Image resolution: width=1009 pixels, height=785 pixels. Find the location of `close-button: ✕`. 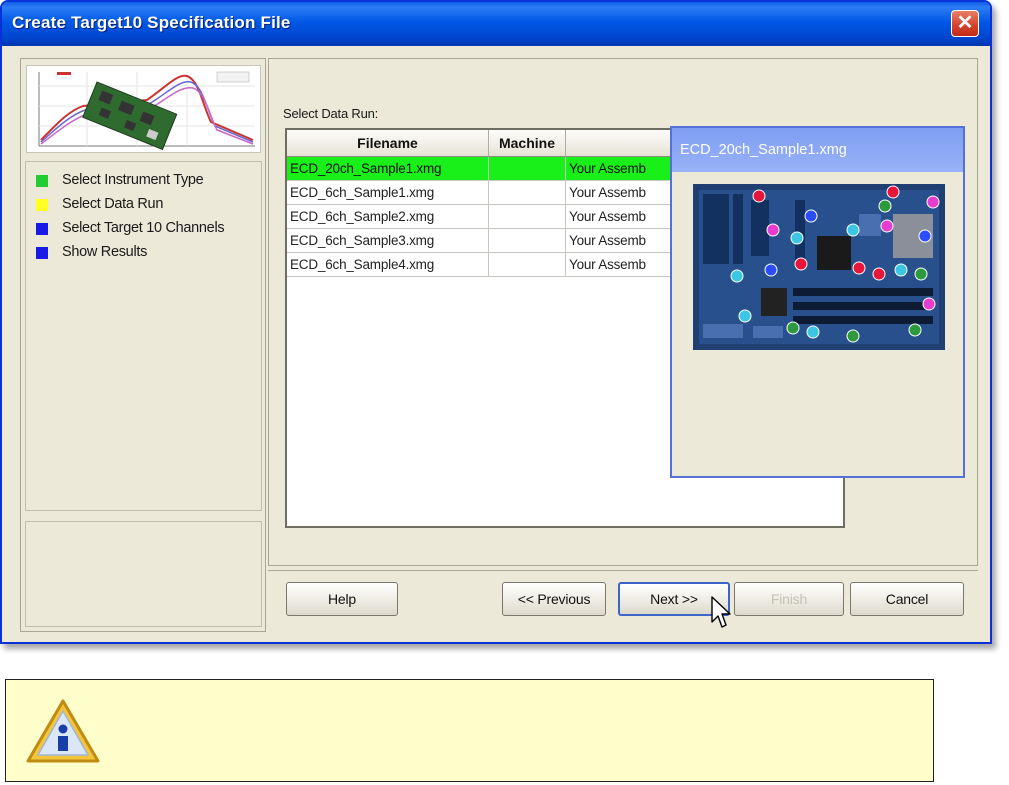

close-button: ✕ is located at coordinates (965, 23).